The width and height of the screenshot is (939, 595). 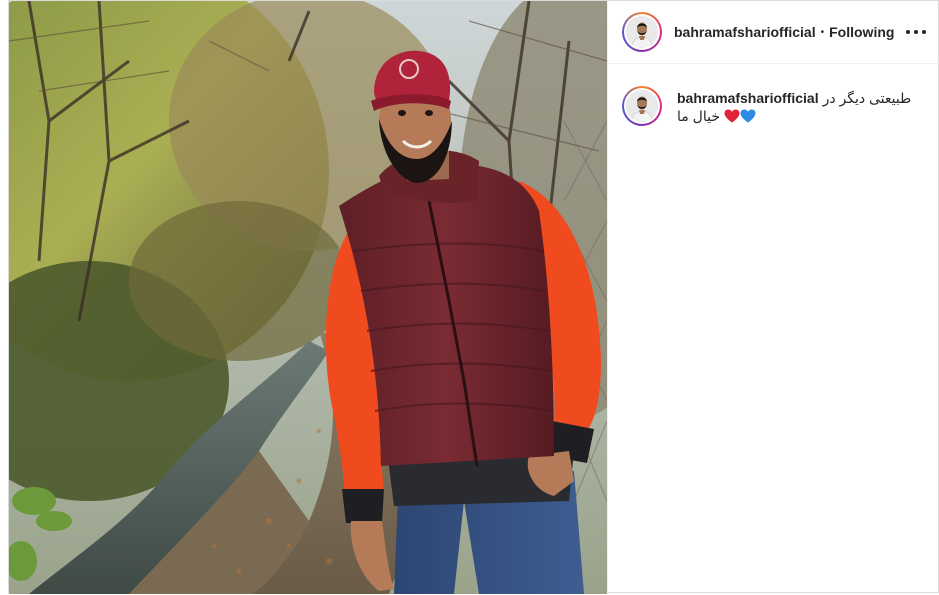 I want to click on caption-username-link: bahramafshariofficial, so click(x=748, y=98).